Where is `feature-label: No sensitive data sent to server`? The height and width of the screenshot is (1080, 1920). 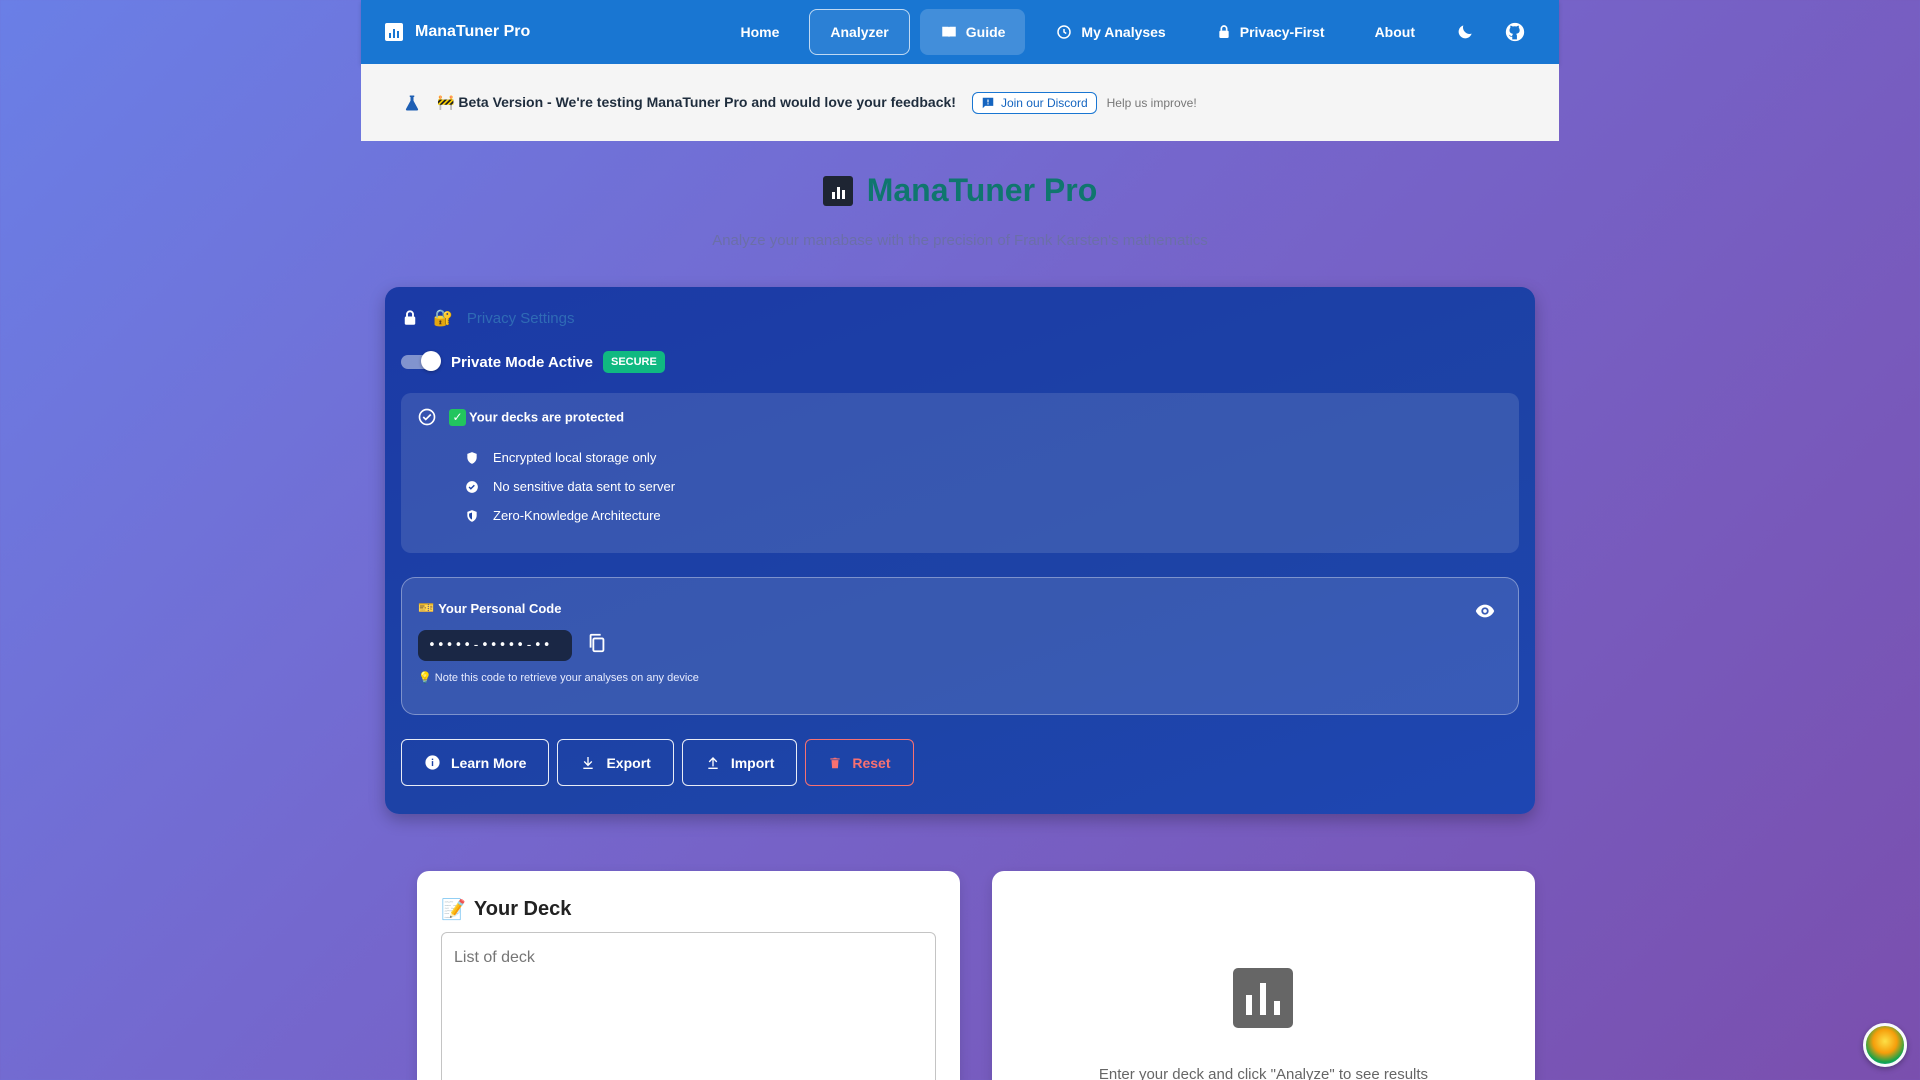
feature-label: No sensitive data sent to server is located at coordinates (584, 486).